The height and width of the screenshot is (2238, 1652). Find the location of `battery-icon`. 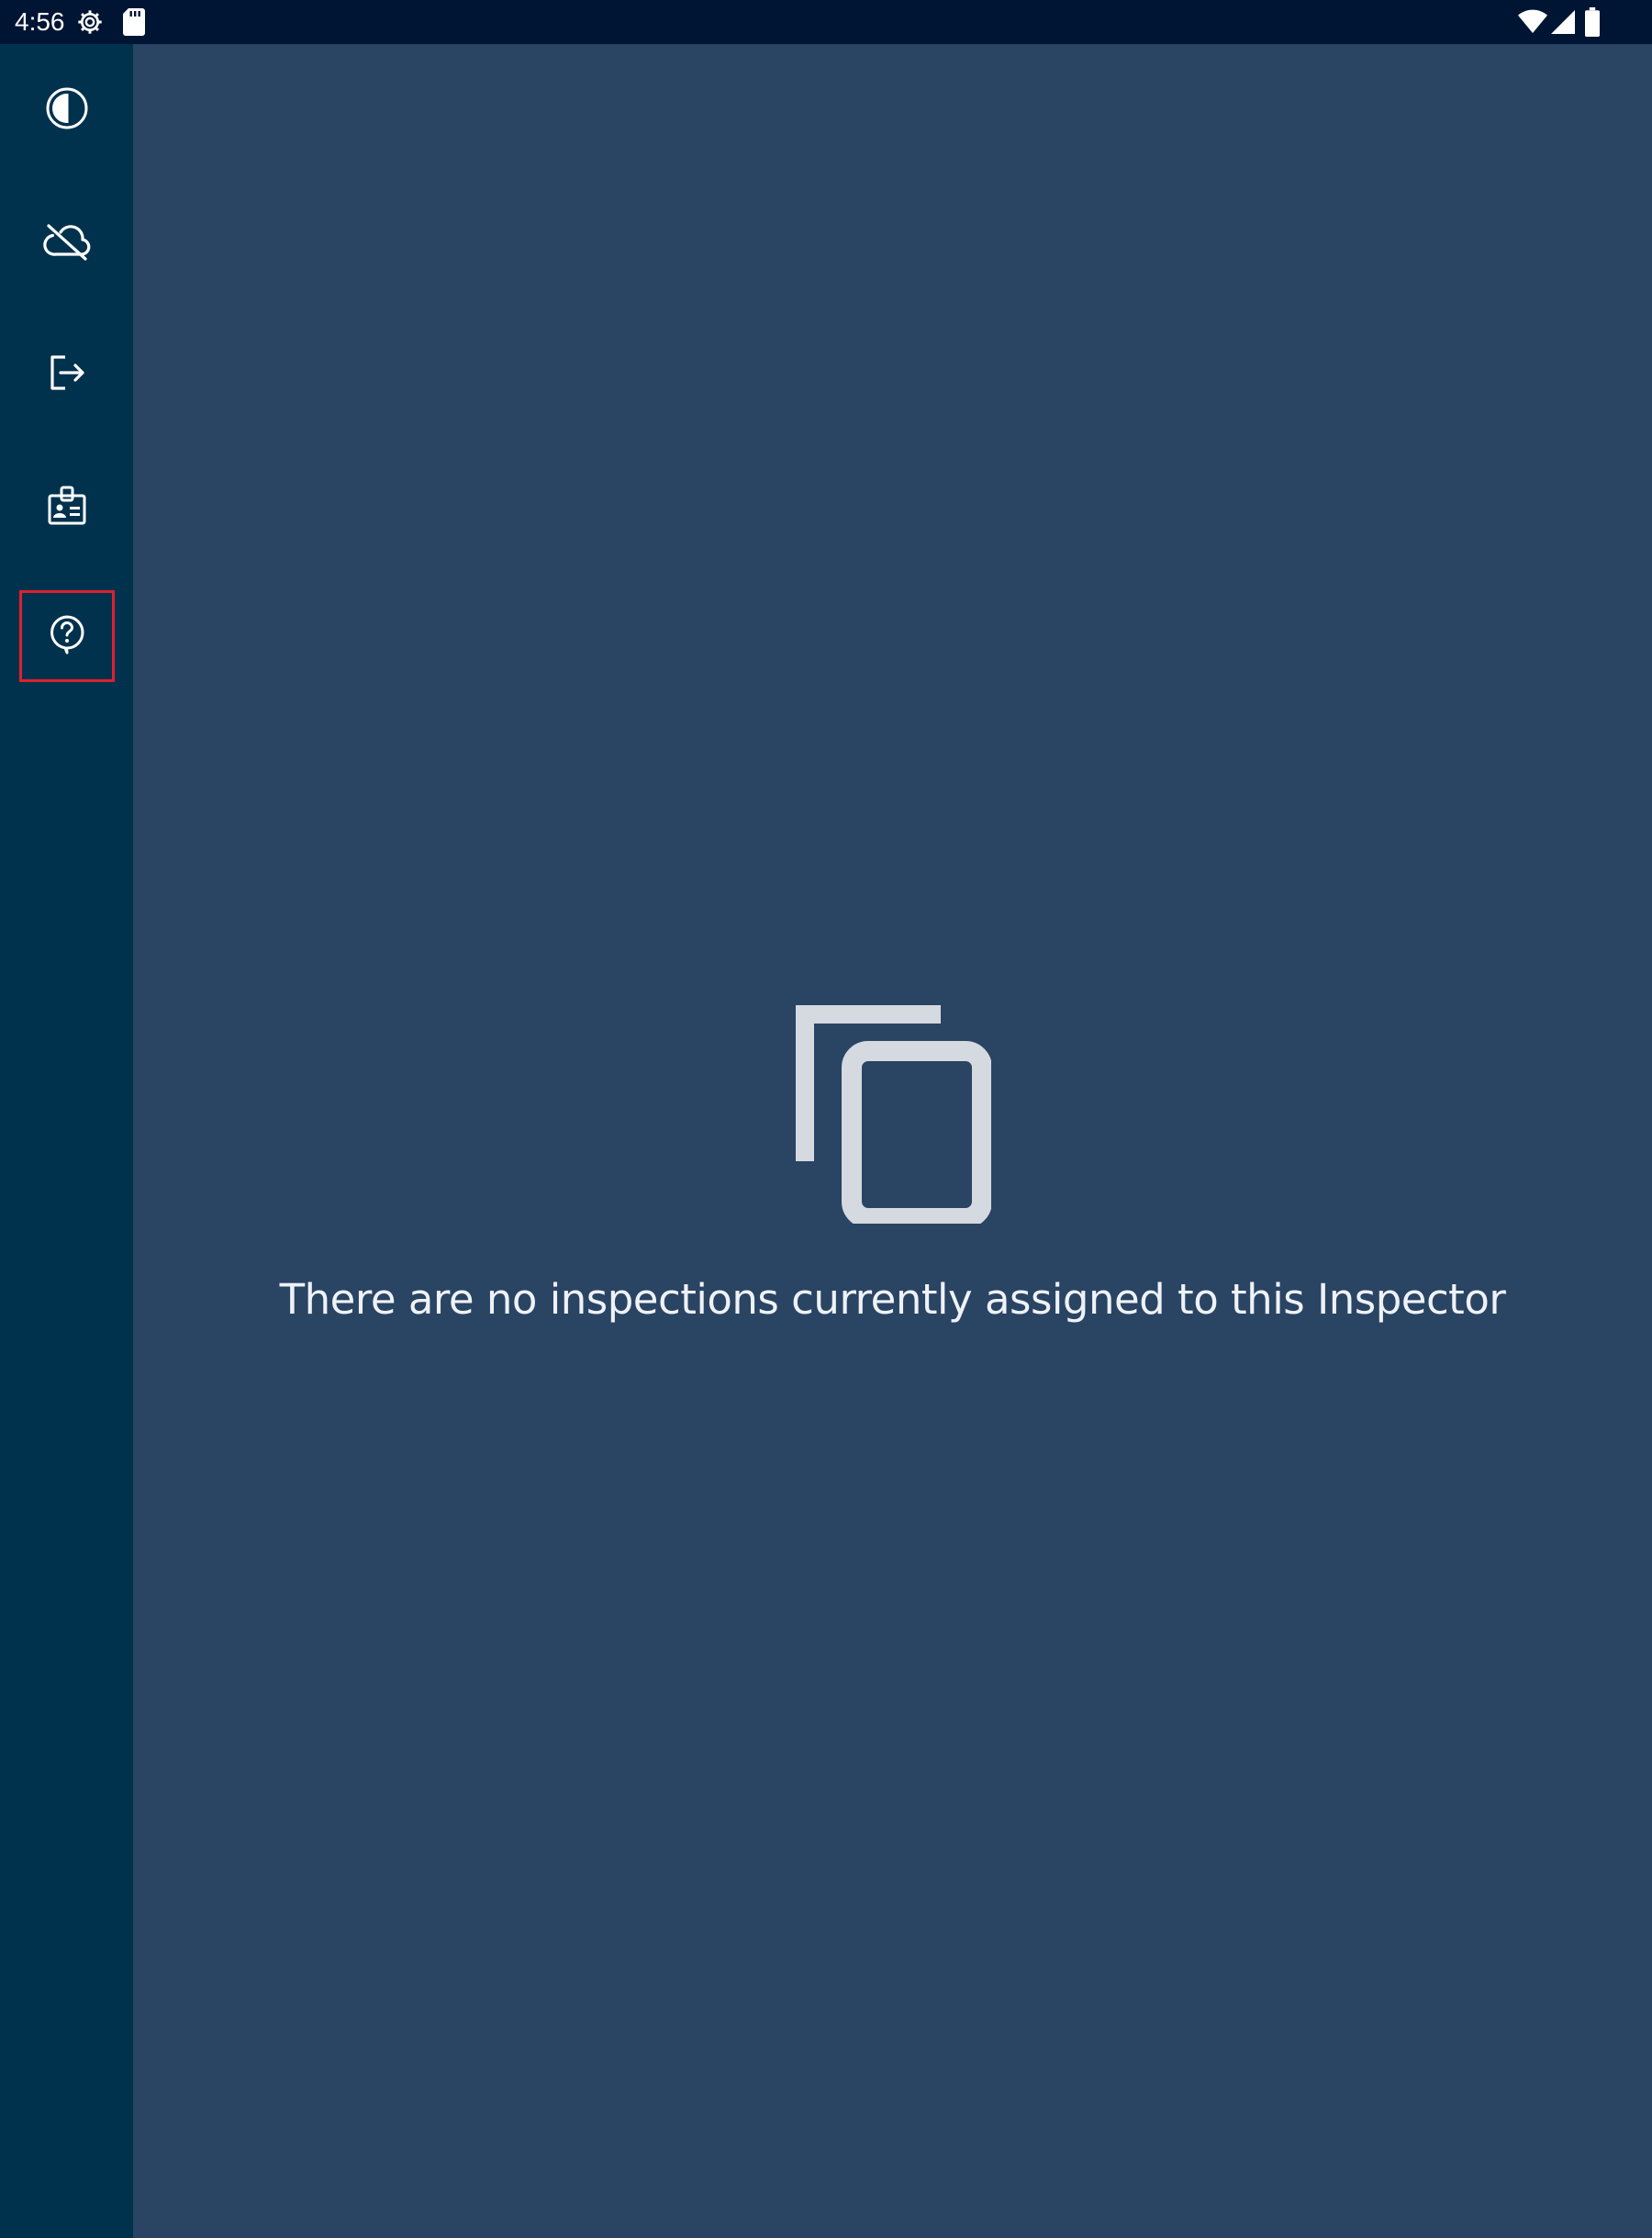

battery-icon is located at coordinates (1593, 24).